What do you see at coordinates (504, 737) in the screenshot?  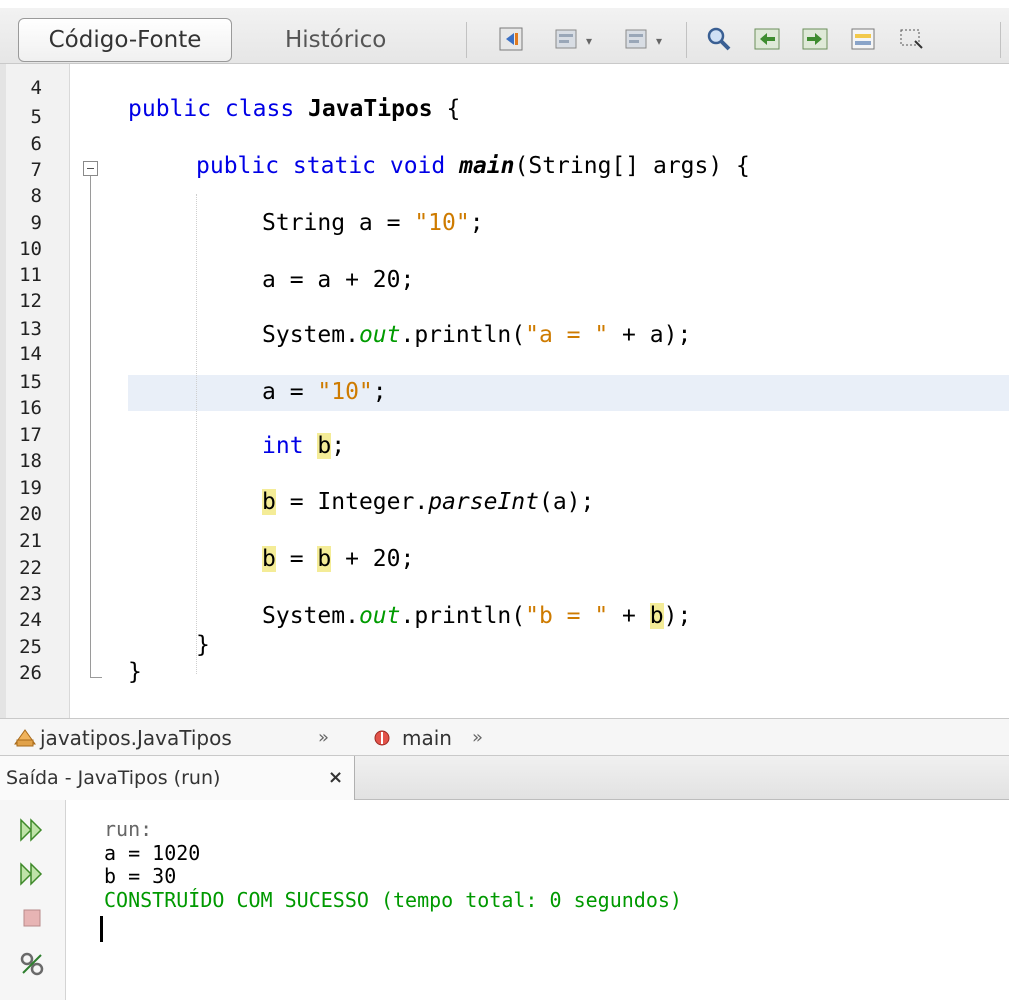 I see `breadcrumb: javatipos.JavaTipos » main »` at bounding box center [504, 737].